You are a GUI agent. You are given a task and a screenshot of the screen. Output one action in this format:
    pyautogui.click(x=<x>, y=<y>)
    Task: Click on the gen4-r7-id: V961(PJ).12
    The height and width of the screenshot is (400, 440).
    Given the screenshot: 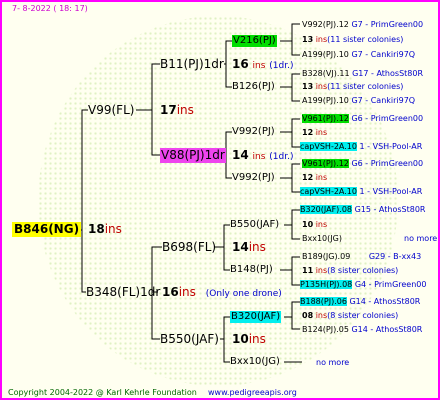 What is the action you would take?
    pyautogui.click(x=325, y=163)
    